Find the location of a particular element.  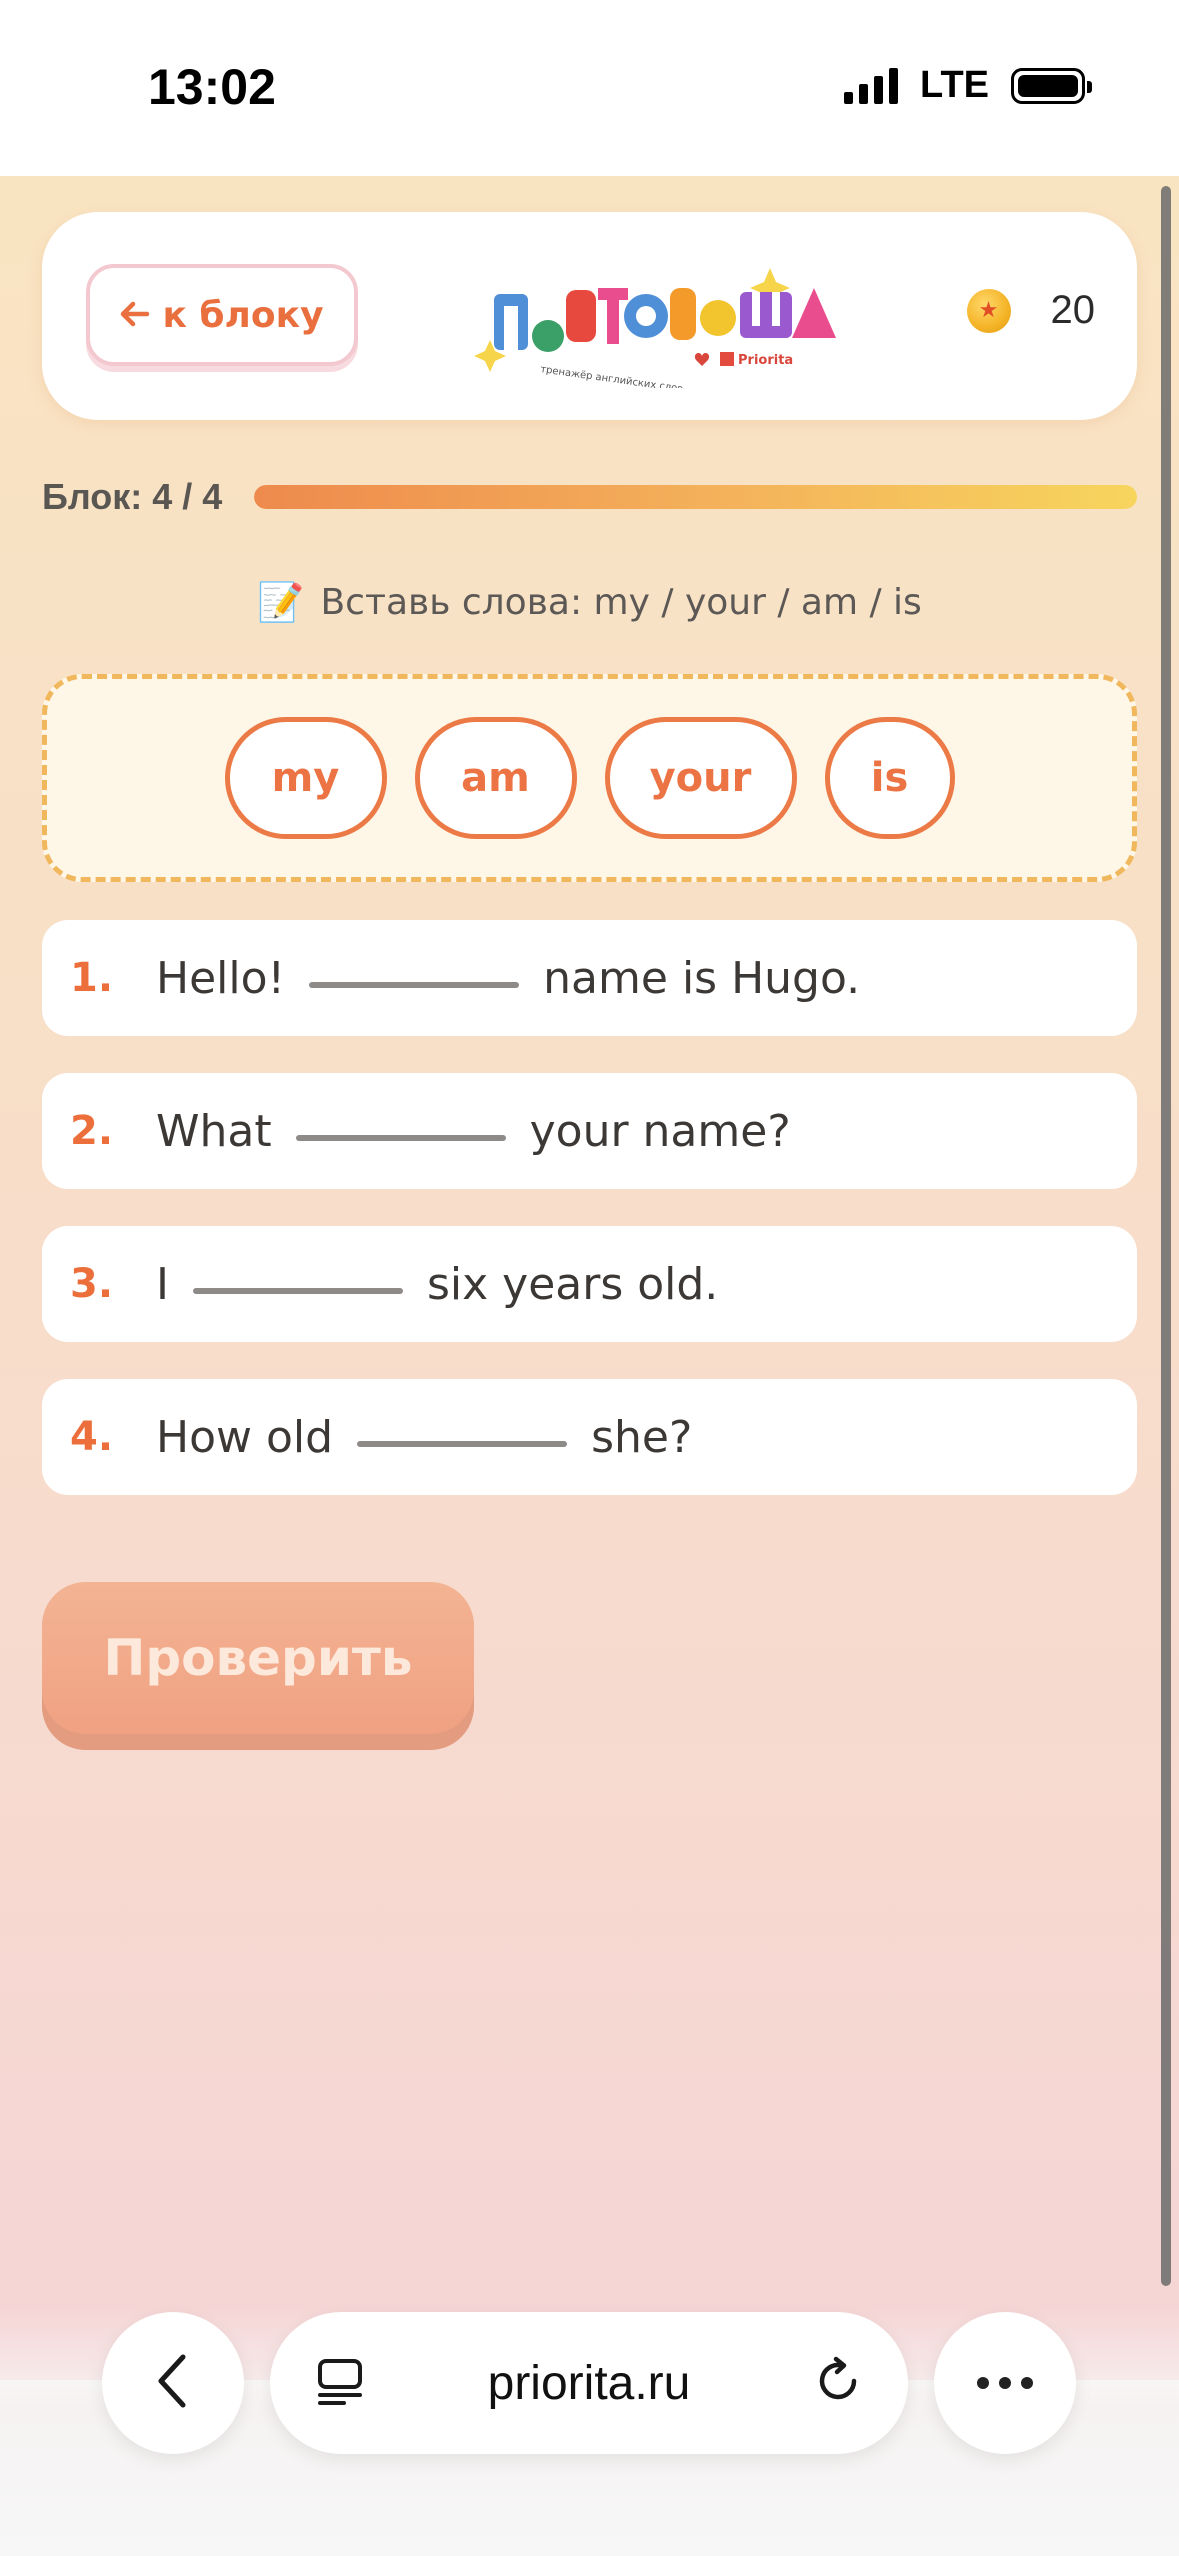

instruction-text: Вставь слова: my / your / am / is is located at coordinates (621, 602).